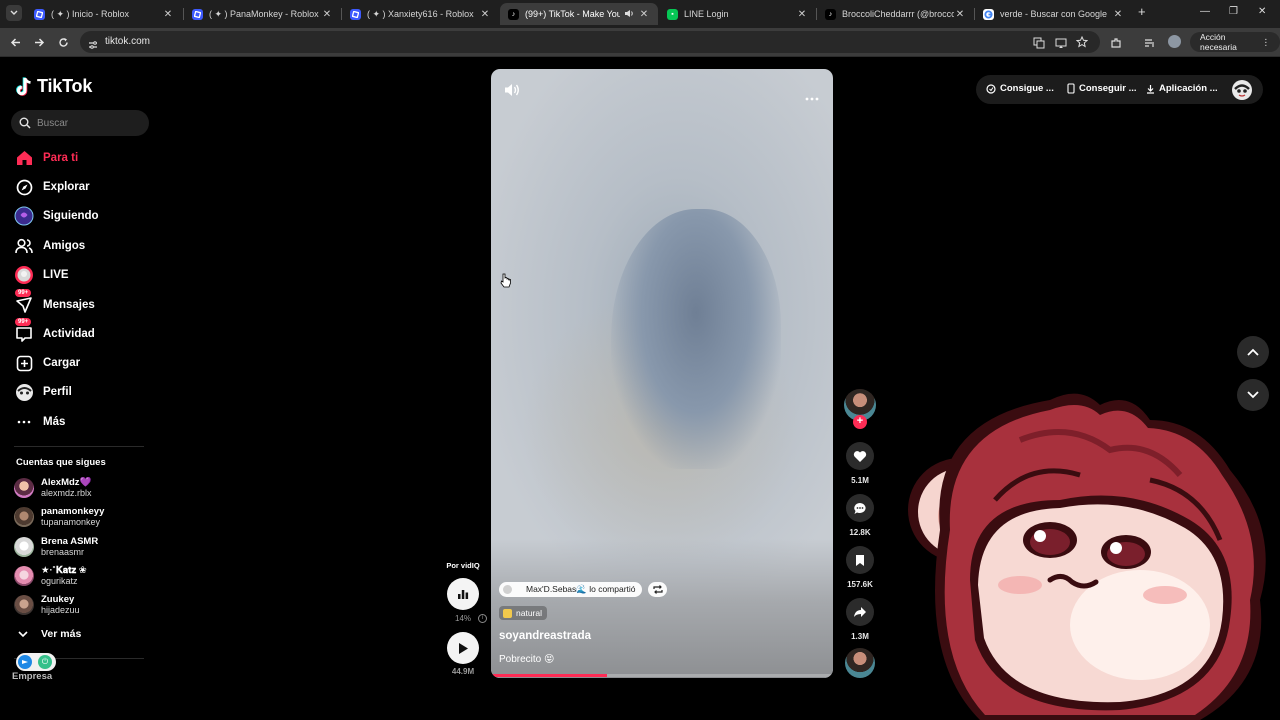  I want to click on like-button, so click(860, 456).